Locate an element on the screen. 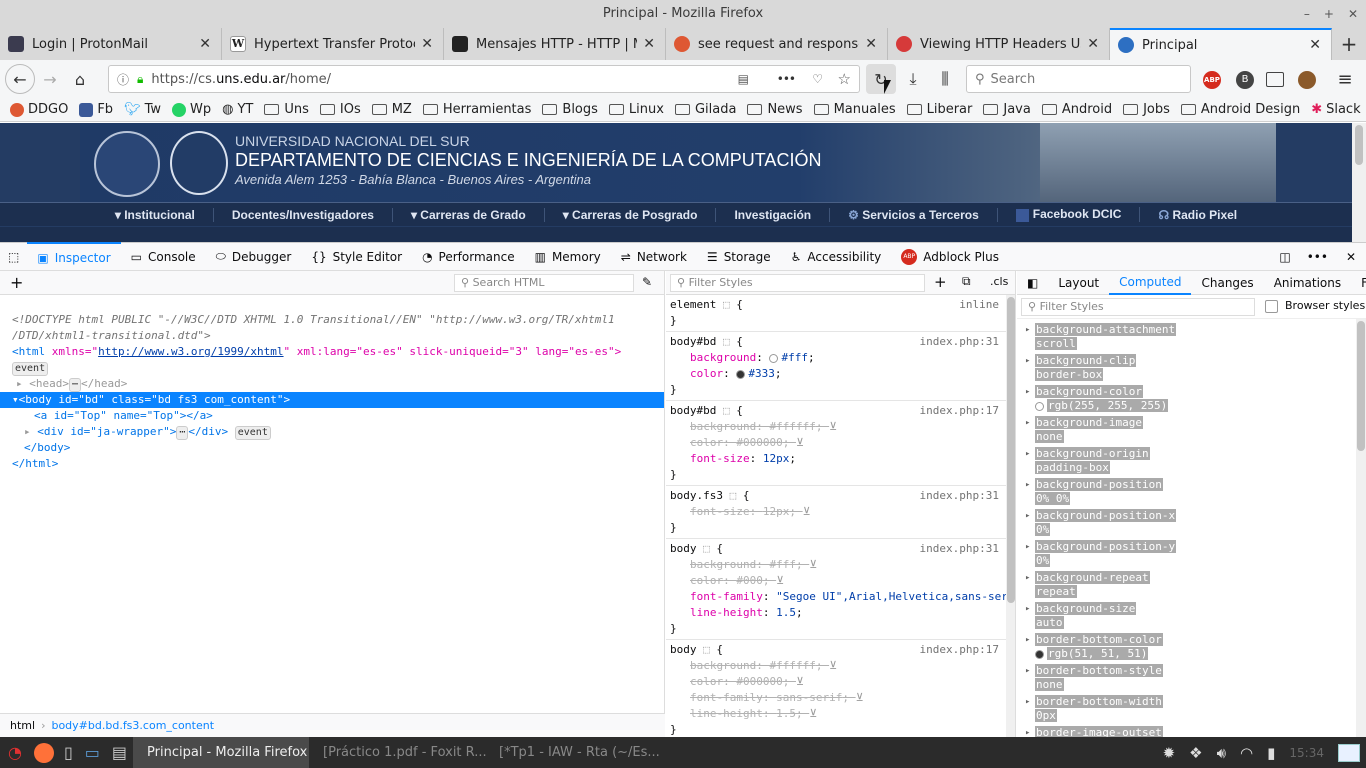 The width and height of the screenshot is (1366, 768). text-editor-icon: ▯ is located at coordinates (68, 752).